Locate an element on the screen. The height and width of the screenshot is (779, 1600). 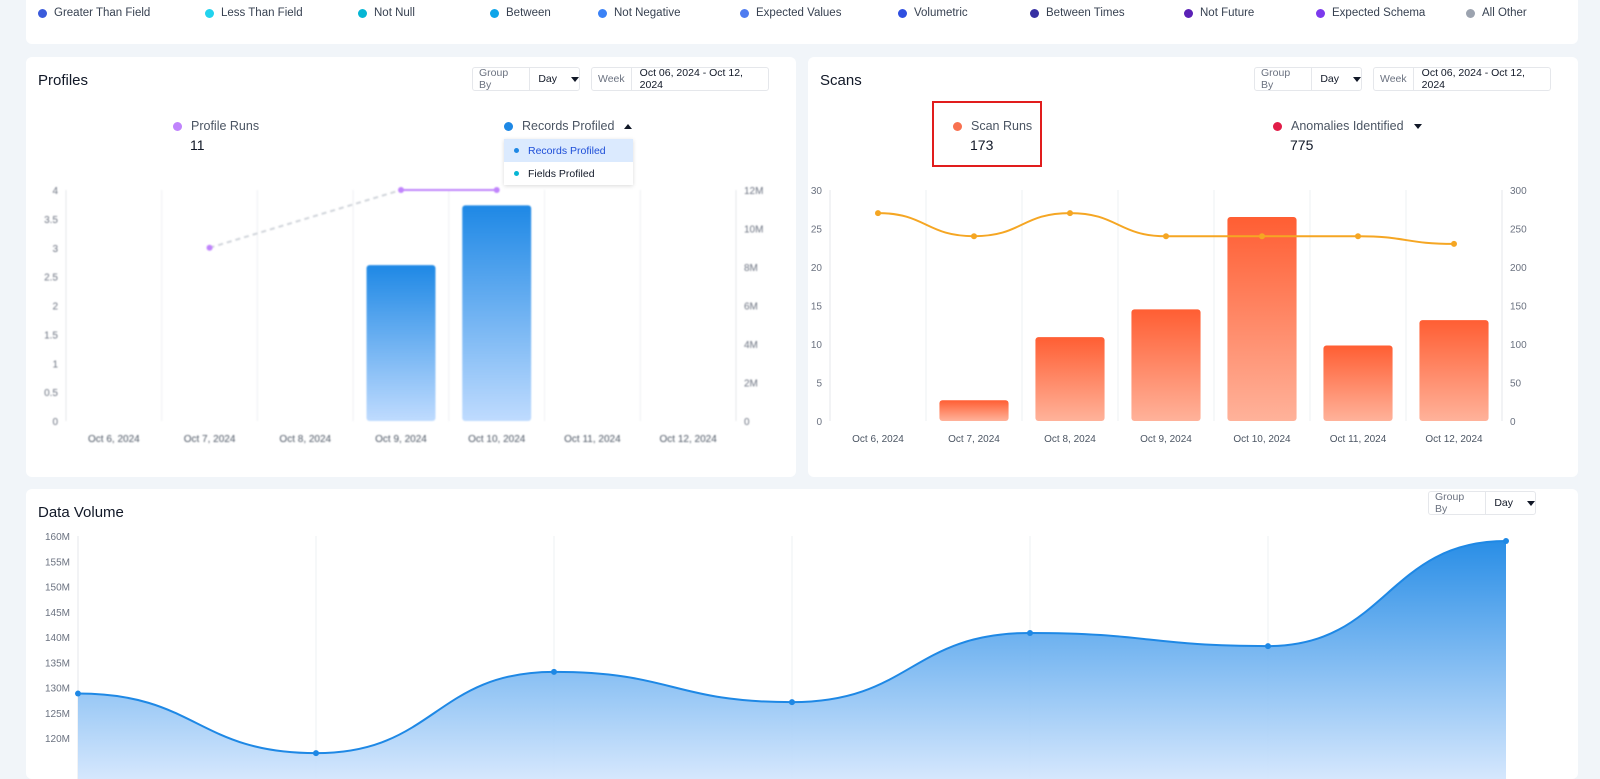
legend-item: Expected Schema is located at coordinates (1370, 13).